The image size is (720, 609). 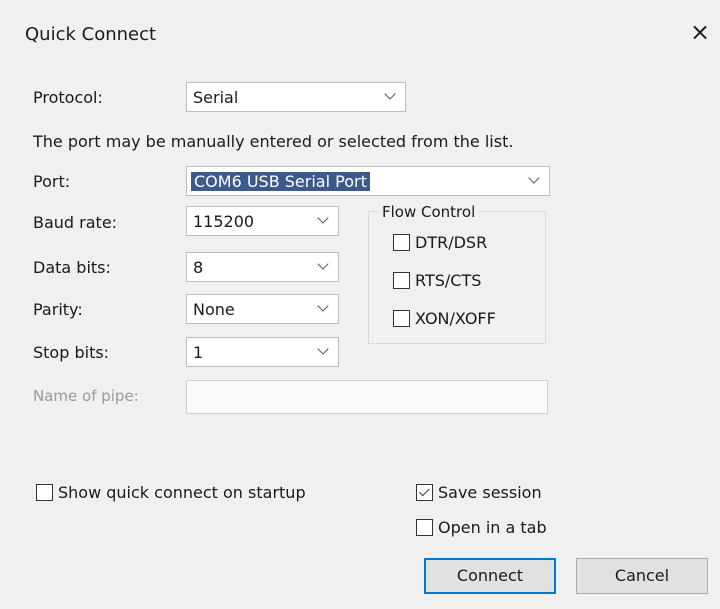 I want to click on show-on-startup-checkbox: Show quick connect on startup, so click(x=171, y=492).